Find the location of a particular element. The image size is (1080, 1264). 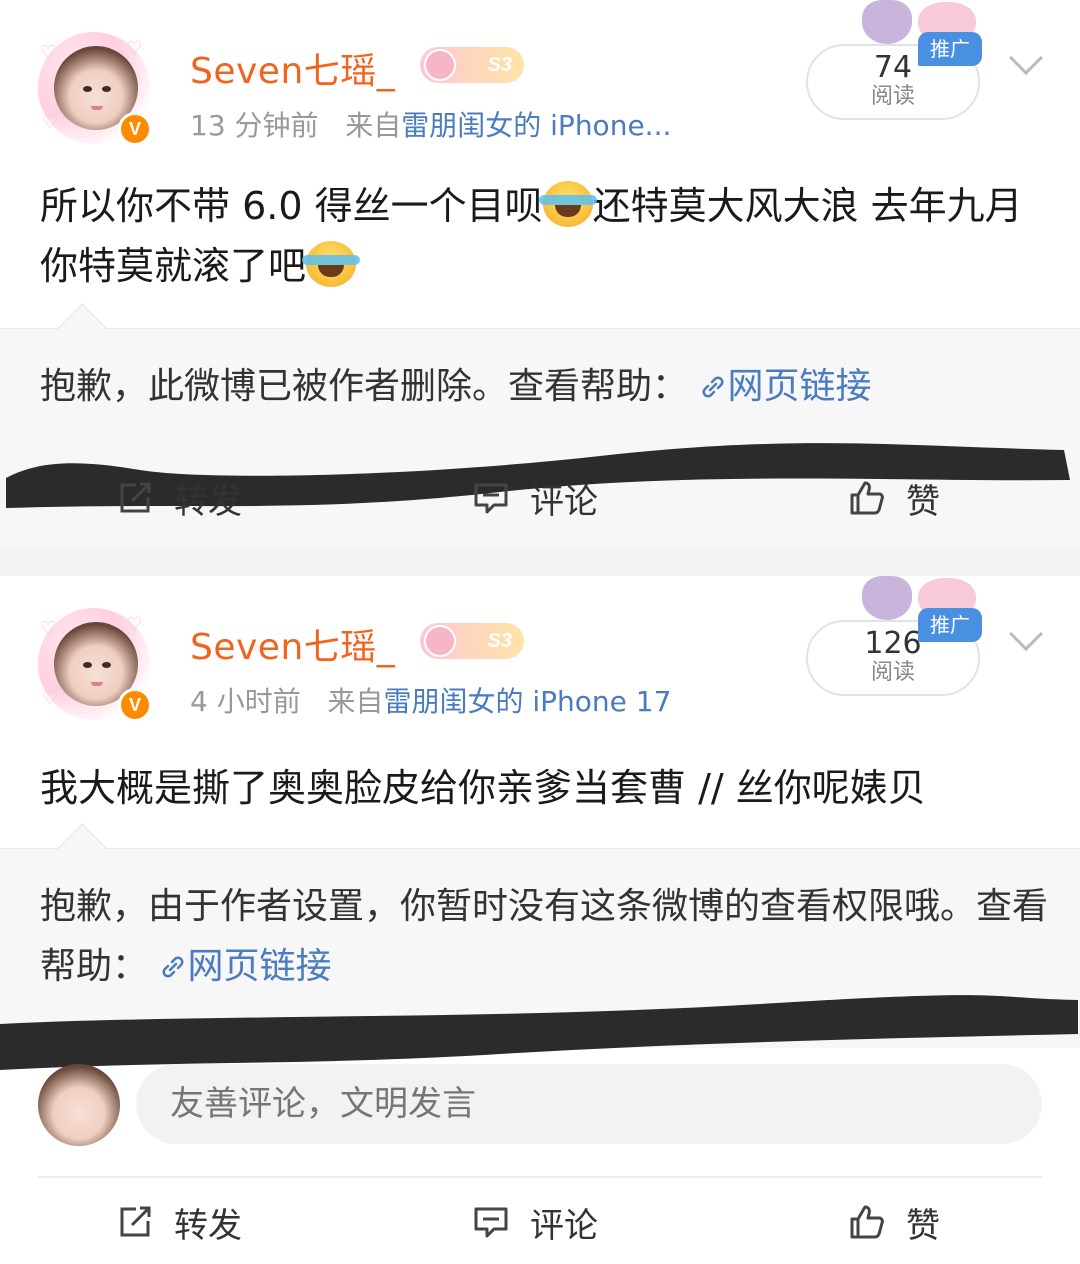

post-meta: 4 小时前 来自雷朋闺女的 iPhone 17 is located at coordinates (431, 701).